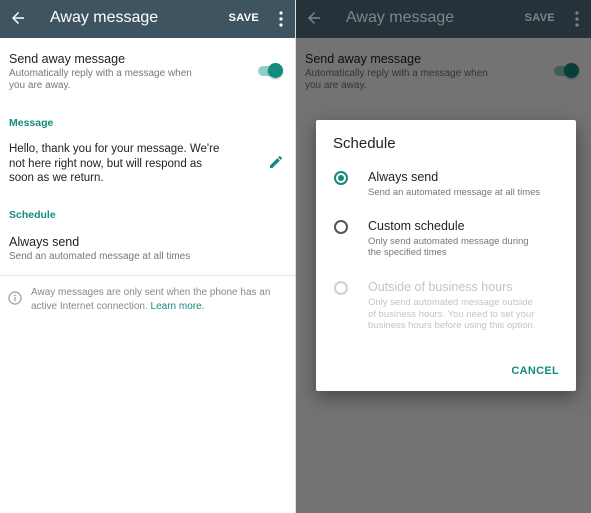 This screenshot has width=591, height=513. I want to click on option-subtitle-2: the specified times, so click(407, 252).